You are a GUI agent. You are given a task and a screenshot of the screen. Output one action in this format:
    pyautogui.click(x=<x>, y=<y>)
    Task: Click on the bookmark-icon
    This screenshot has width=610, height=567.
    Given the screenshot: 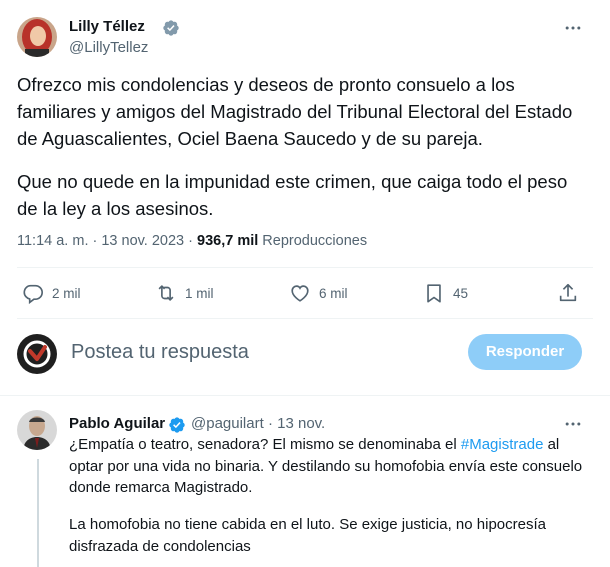 What is the action you would take?
    pyautogui.click(x=434, y=293)
    